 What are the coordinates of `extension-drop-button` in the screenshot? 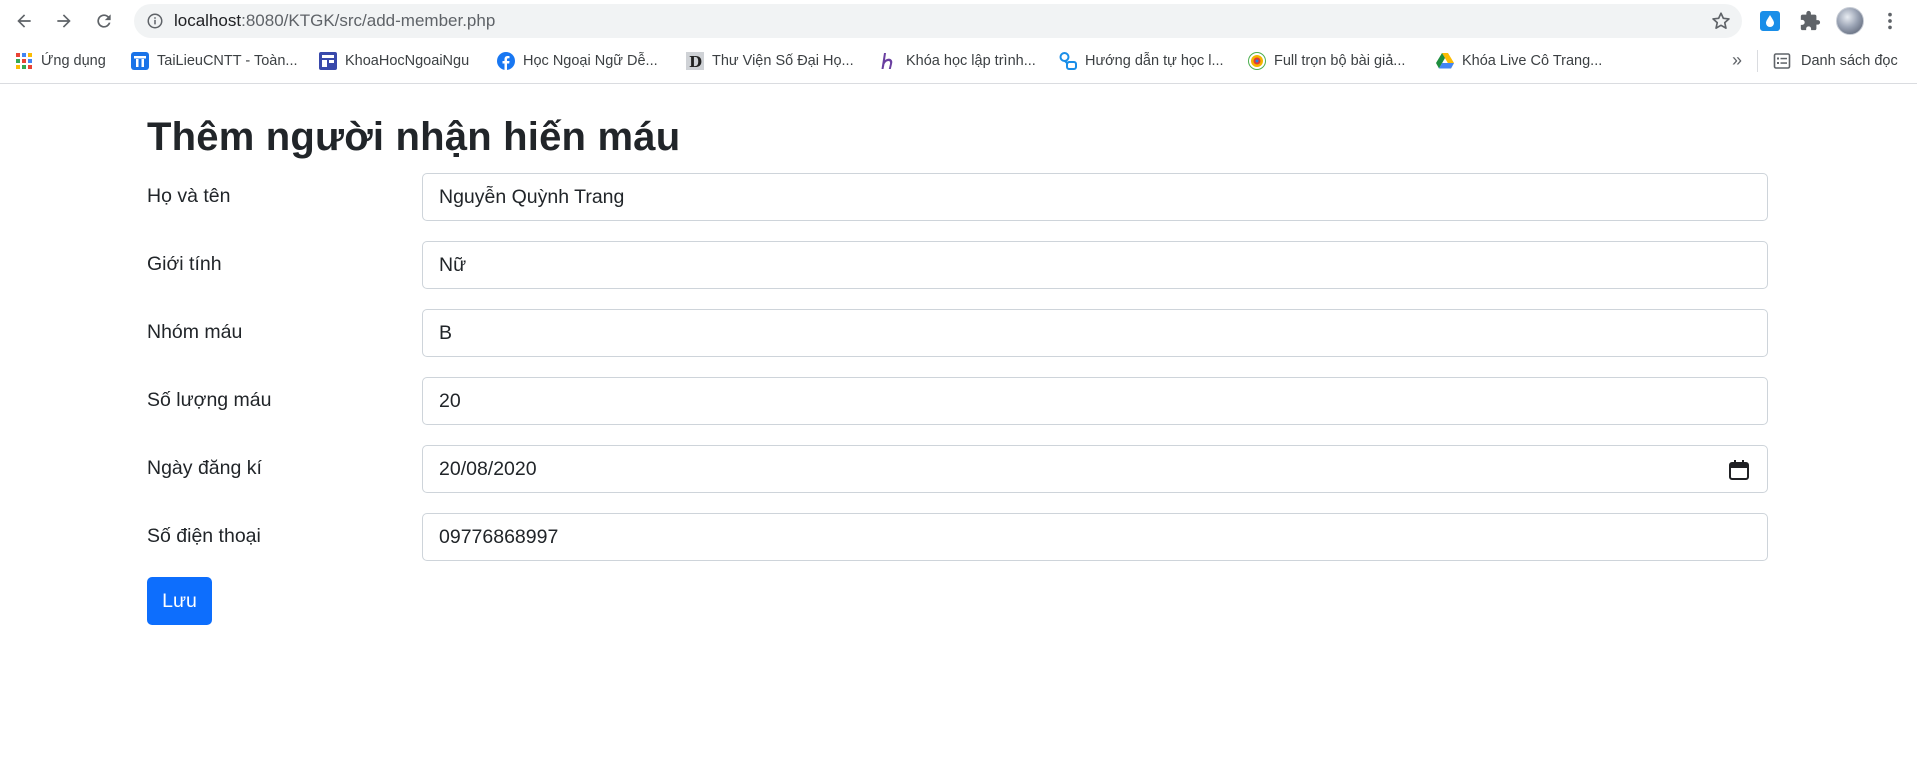 It's located at (1770, 21).